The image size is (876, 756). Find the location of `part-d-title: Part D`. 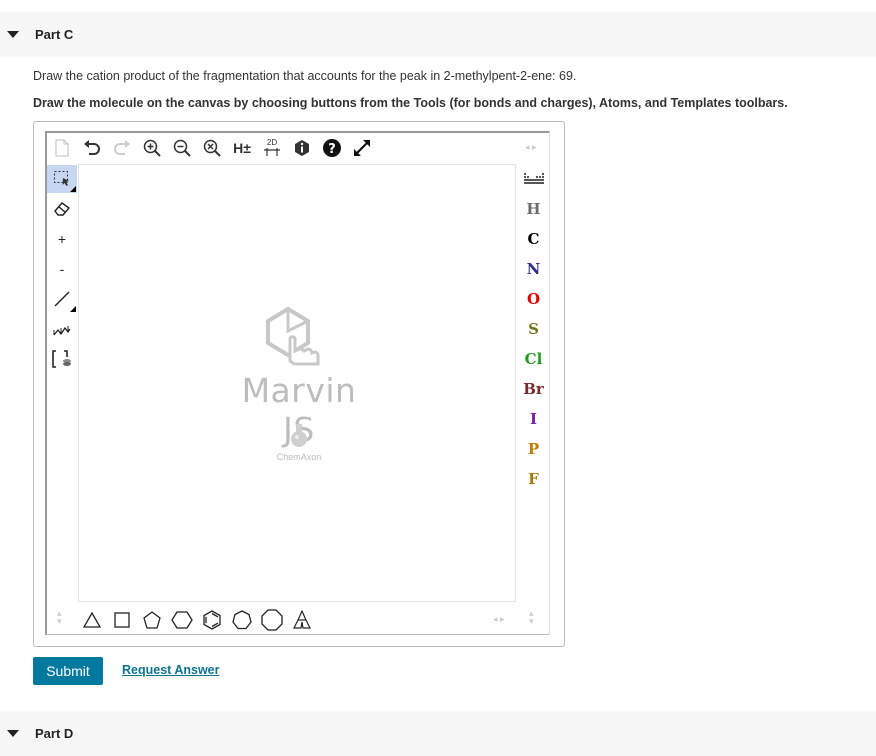

part-d-title: Part D is located at coordinates (54, 733).